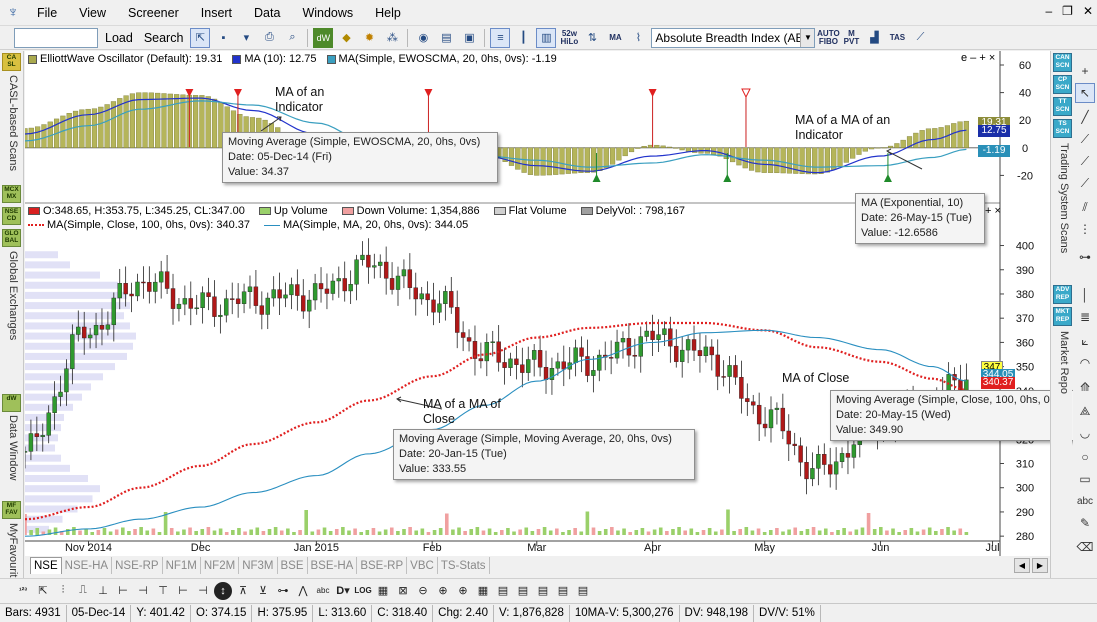 The image size is (1097, 622). What do you see at coordinates (292, 38) in the screenshot?
I see `print-preview-icon: ⌕` at bounding box center [292, 38].